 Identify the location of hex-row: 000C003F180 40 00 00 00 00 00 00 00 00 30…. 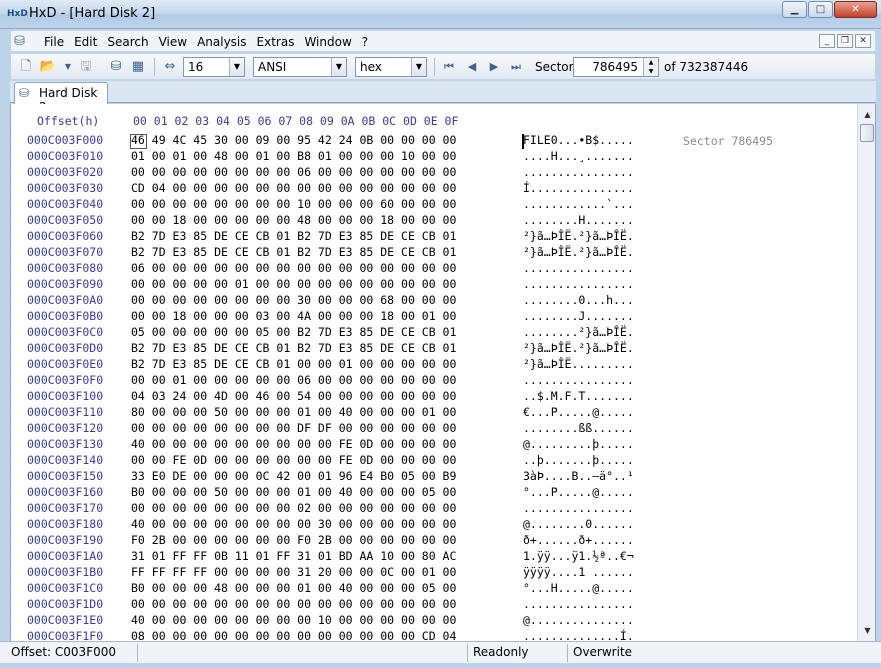
(411, 525).